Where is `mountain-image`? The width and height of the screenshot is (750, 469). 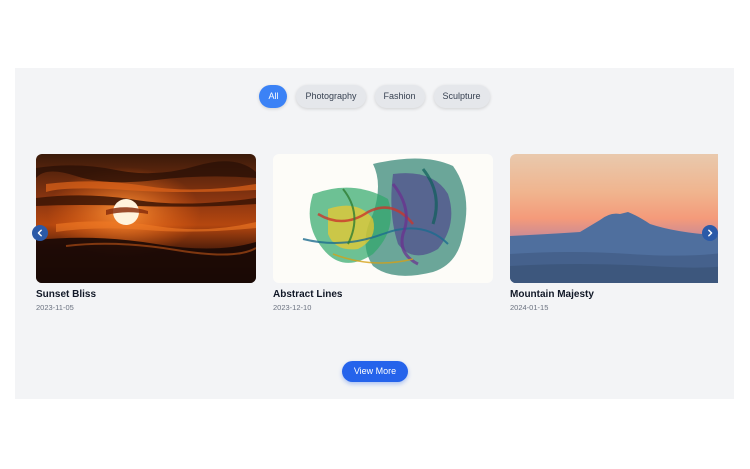 mountain-image is located at coordinates (614, 218).